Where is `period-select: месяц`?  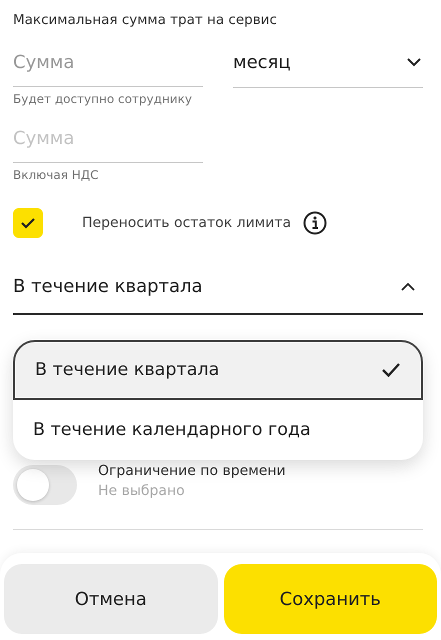 period-select: месяц is located at coordinates (328, 66).